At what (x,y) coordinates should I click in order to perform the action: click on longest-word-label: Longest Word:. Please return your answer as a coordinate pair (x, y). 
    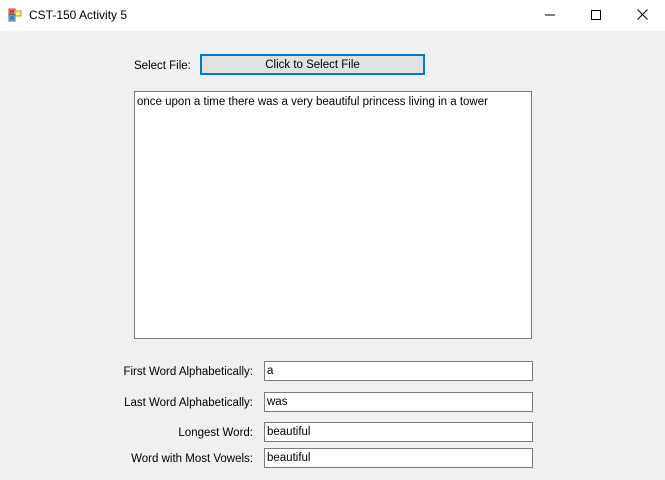
    Looking at the image, I should click on (215, 433).